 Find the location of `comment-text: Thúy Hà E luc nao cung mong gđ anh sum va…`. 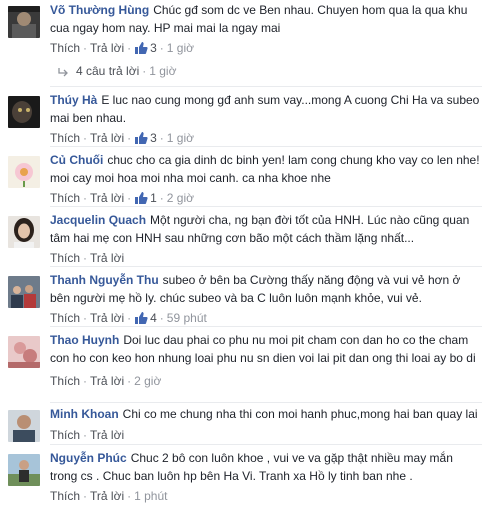

comment-text: Thúy Hà E luc nao cung mong gđ anh sum va… is located at coordinates (266, 109).